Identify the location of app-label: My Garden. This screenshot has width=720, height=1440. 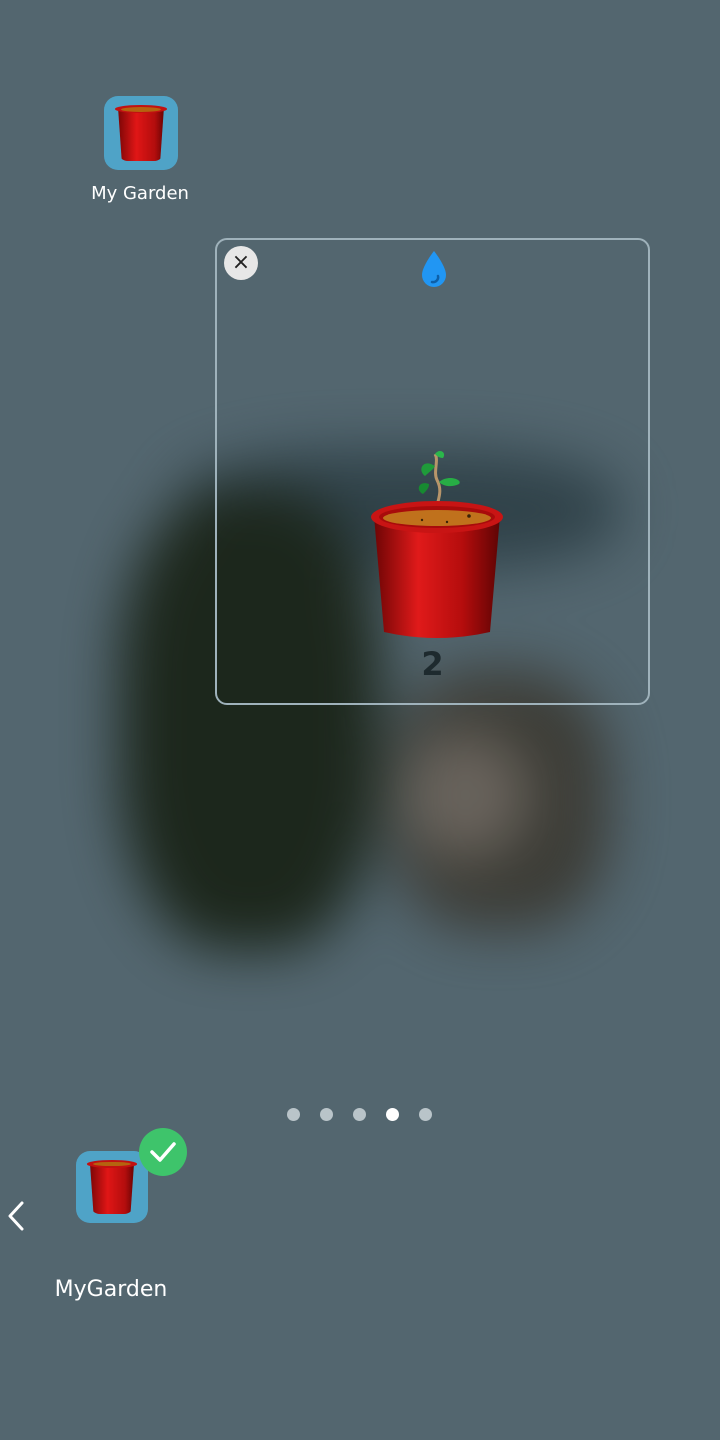
(140, 193).